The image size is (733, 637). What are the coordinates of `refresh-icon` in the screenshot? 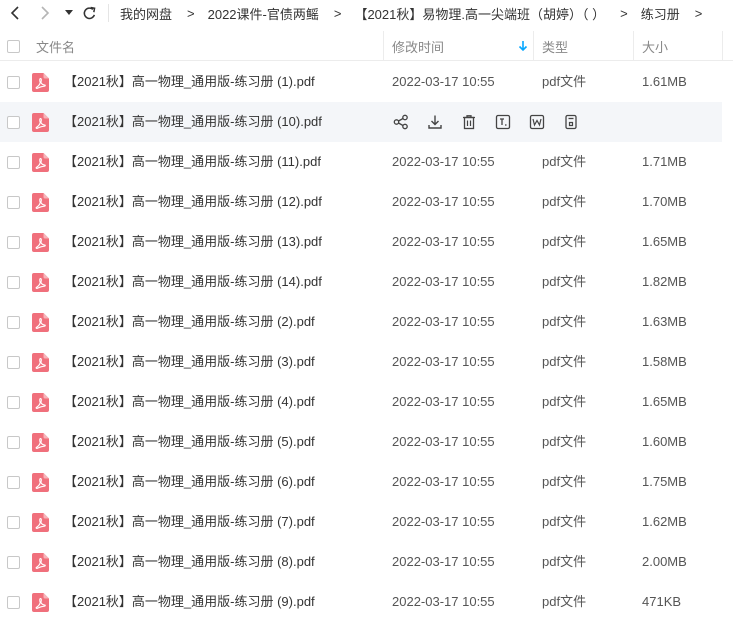 It's located at (89, 12).